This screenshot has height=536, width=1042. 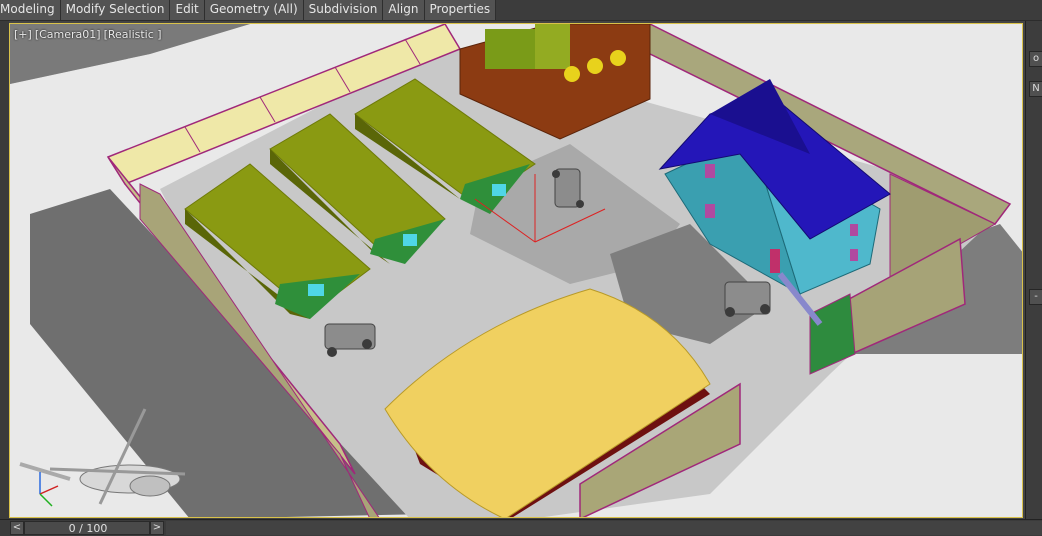 What do you see at coordinates (17, 528) in the screenshot?
I see `timeline-prev-button: <` at bounding box center [17, 528].